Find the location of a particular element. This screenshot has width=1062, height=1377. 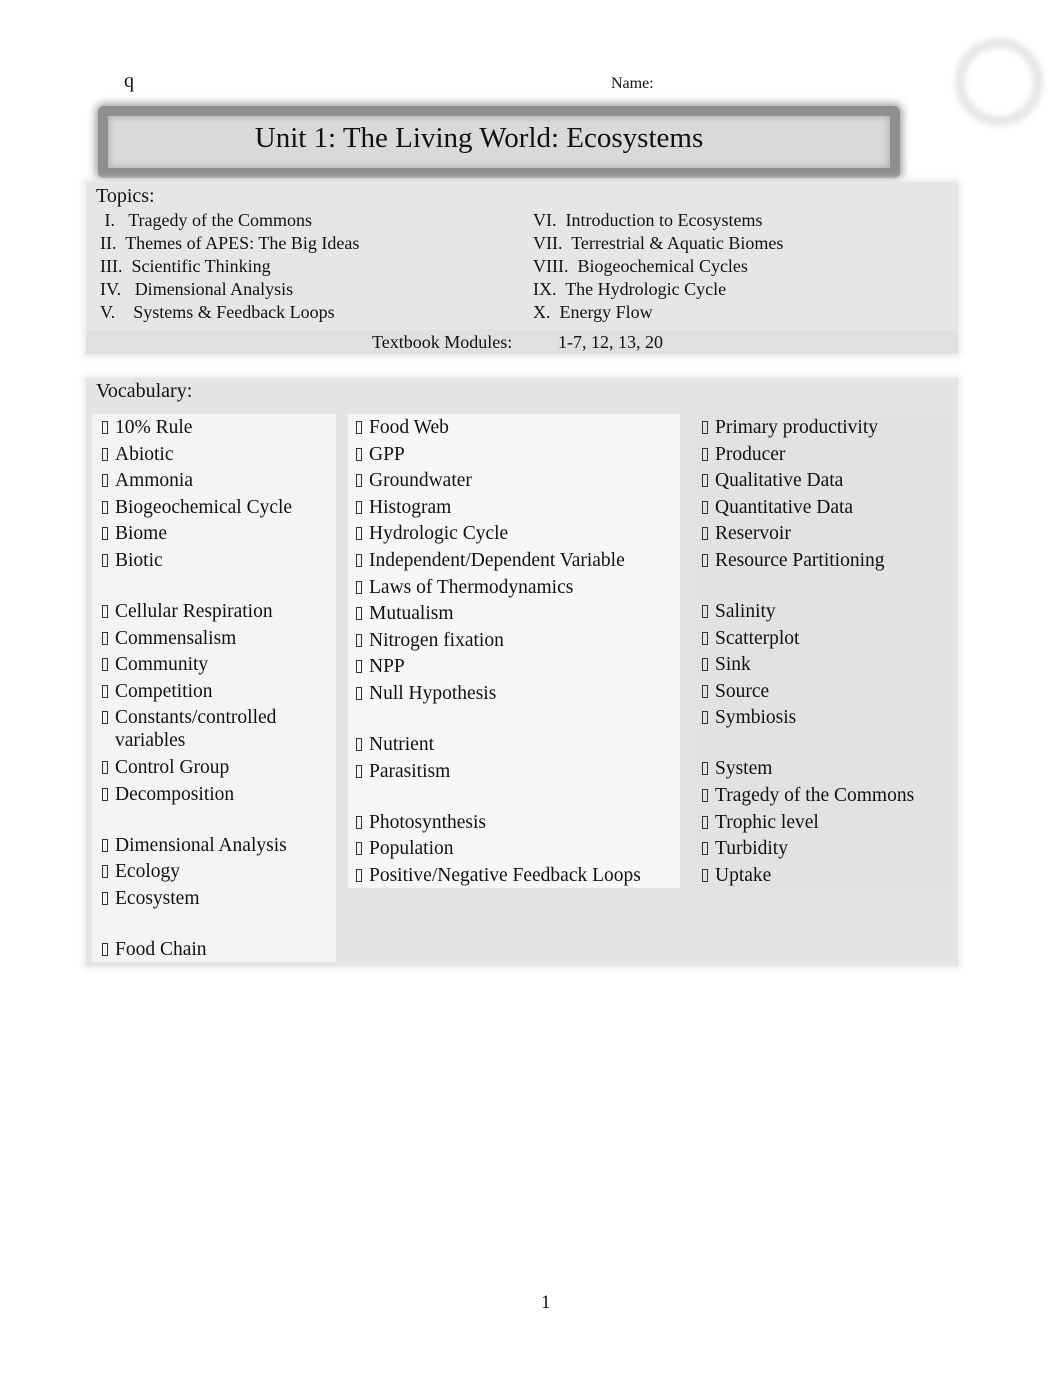

vocab-item: Competition is located at coordinates (214, 691).